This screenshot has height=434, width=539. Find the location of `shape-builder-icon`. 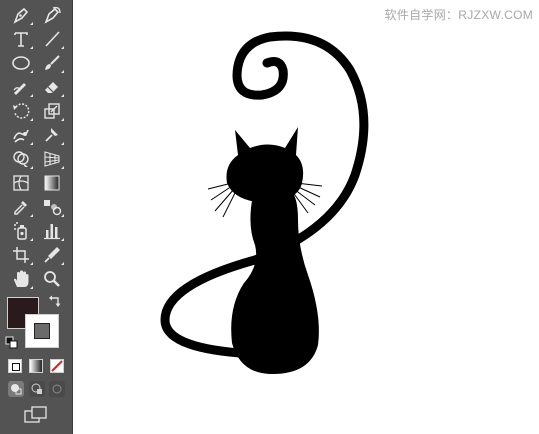

shape-builder-icon is located at coordinates (21, 159).